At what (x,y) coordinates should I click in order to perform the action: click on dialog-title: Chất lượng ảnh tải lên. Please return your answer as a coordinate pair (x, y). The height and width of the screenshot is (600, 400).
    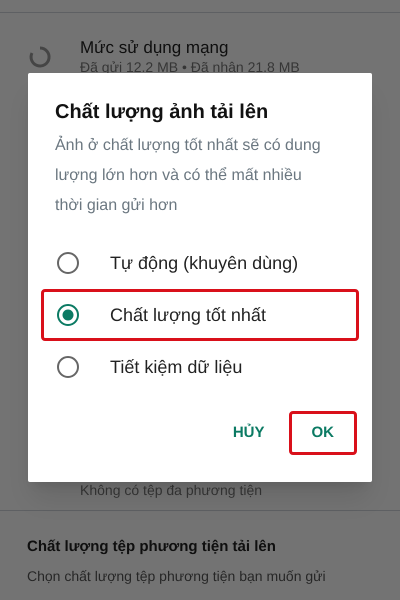
    Looking at the image, I should click on (162, 112).